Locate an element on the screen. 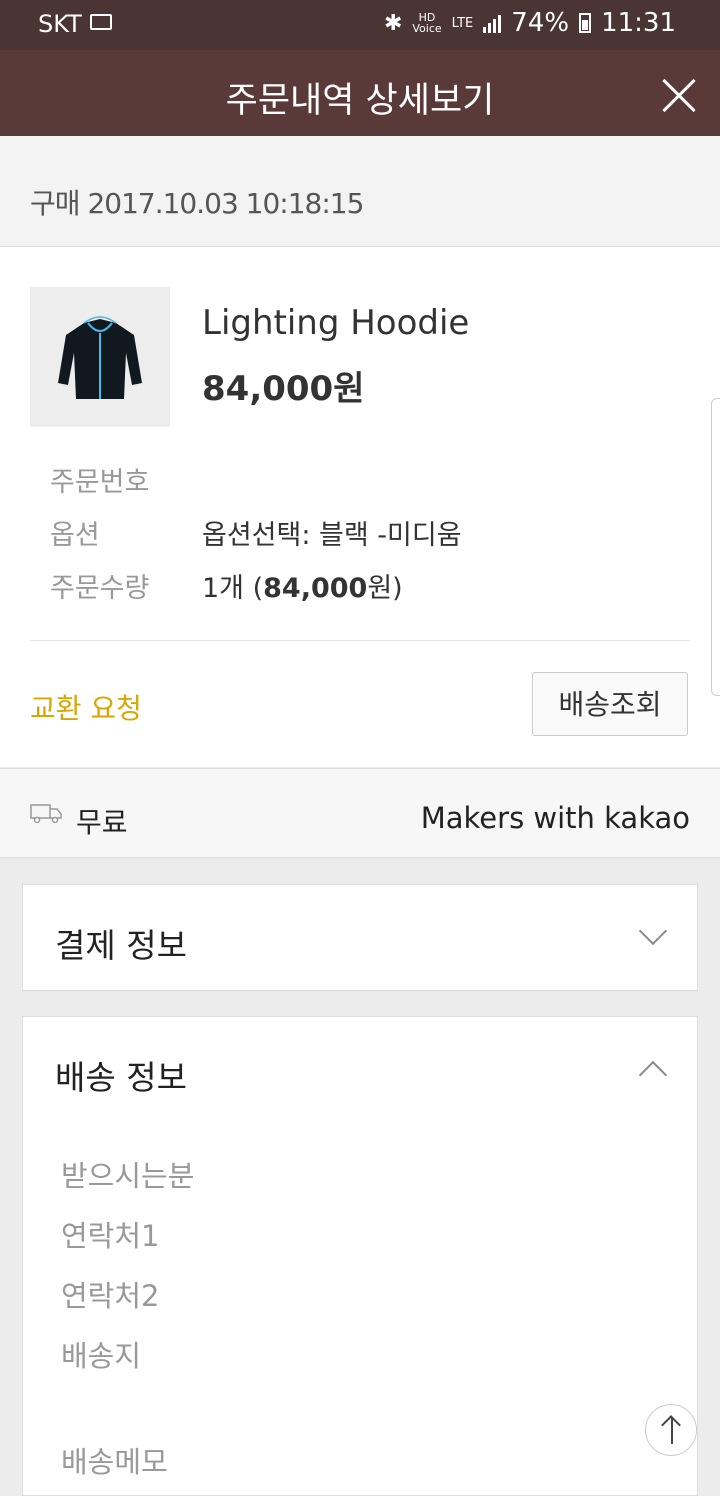 This screenshot has height=1496, width=720. purchase-label: 구매 is located at coordinates (55, 203).